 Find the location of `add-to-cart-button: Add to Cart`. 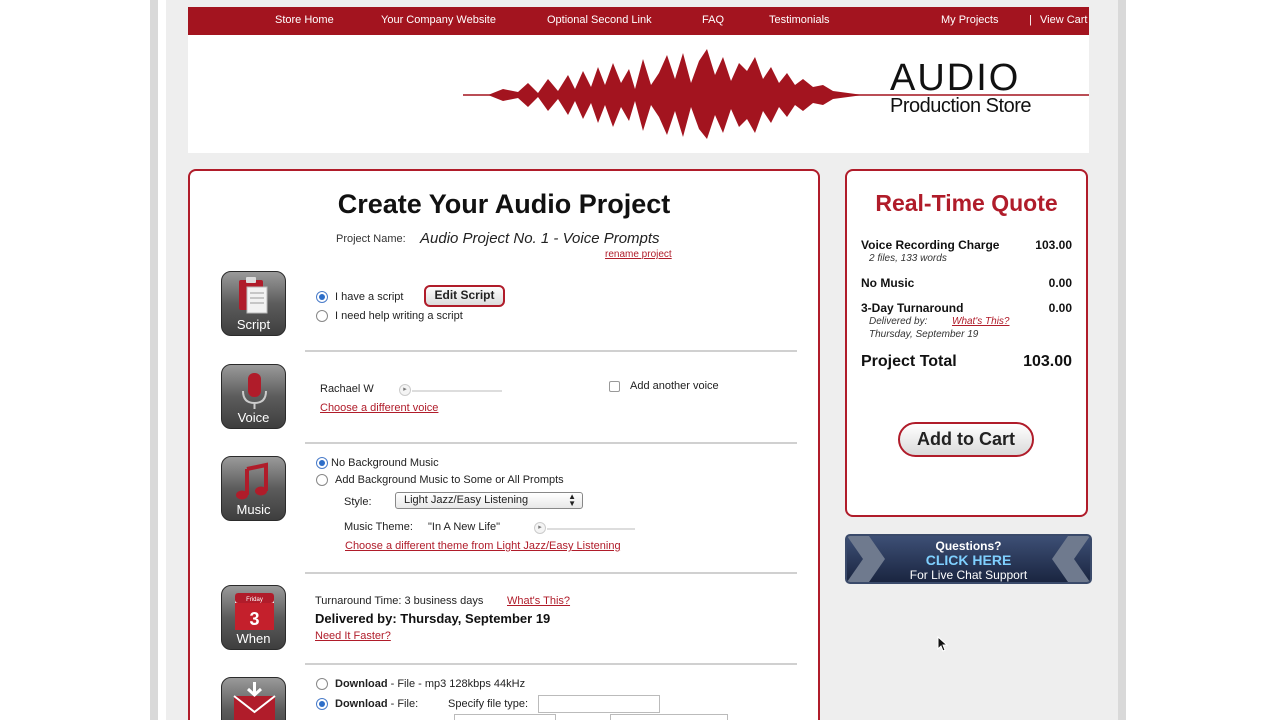

add-to-cart-button: Add to Cart is located at coordinates (966, 439).